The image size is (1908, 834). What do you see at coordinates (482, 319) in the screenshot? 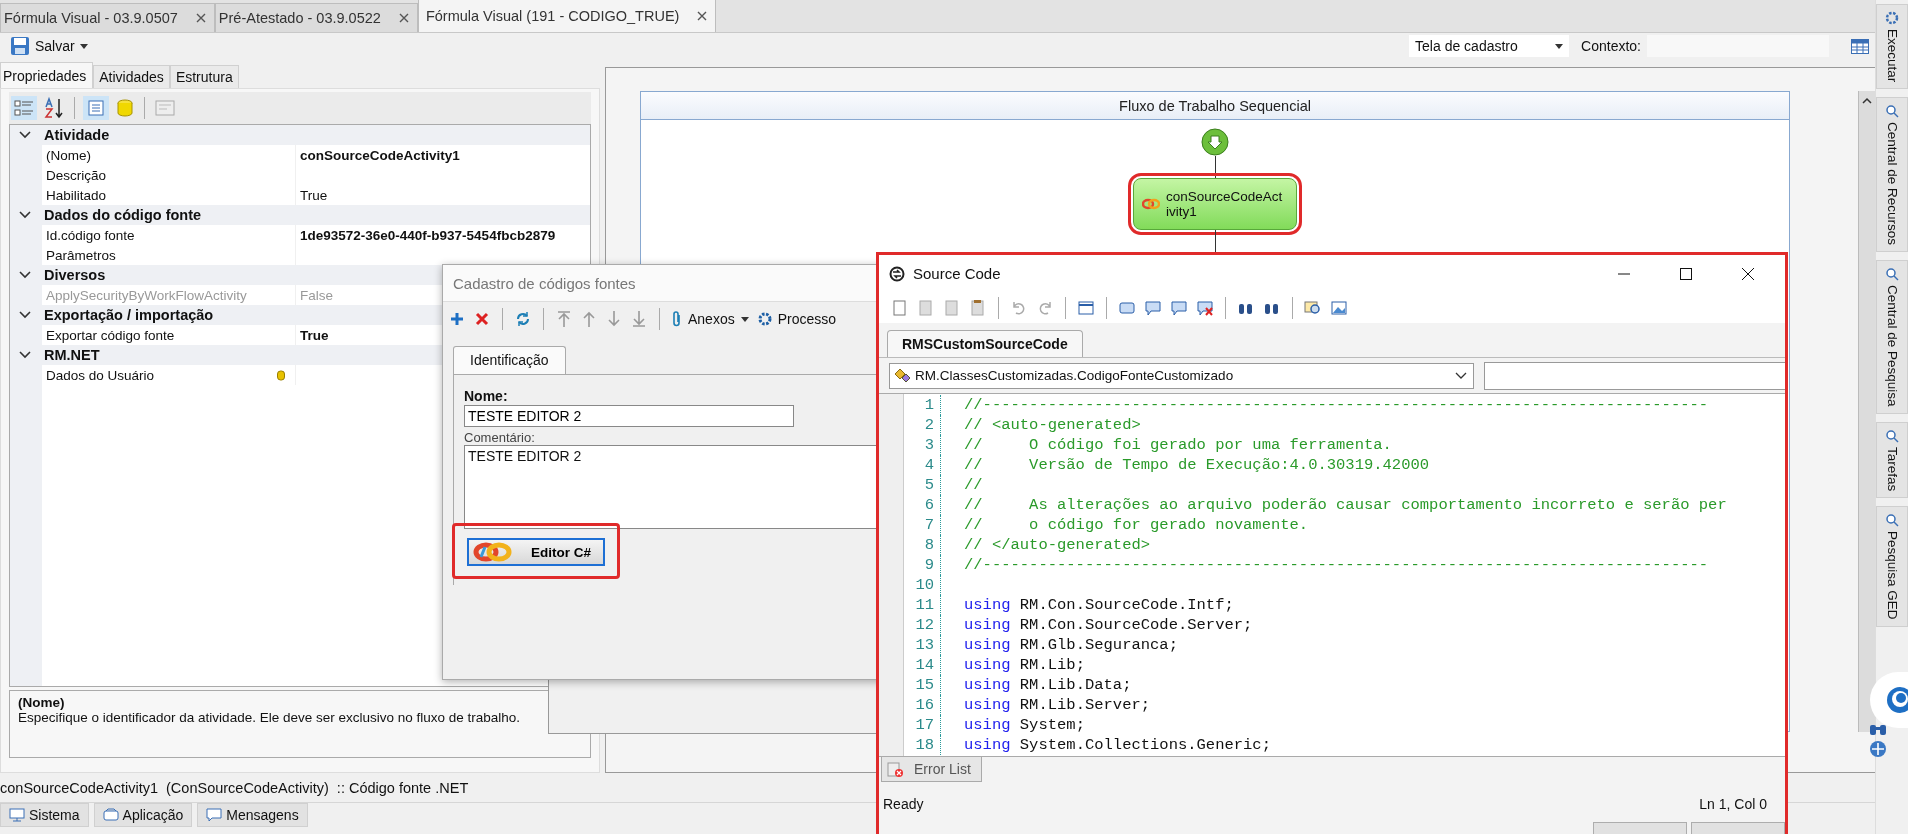
I see `delete-icon` at bounding box center [482, 319].